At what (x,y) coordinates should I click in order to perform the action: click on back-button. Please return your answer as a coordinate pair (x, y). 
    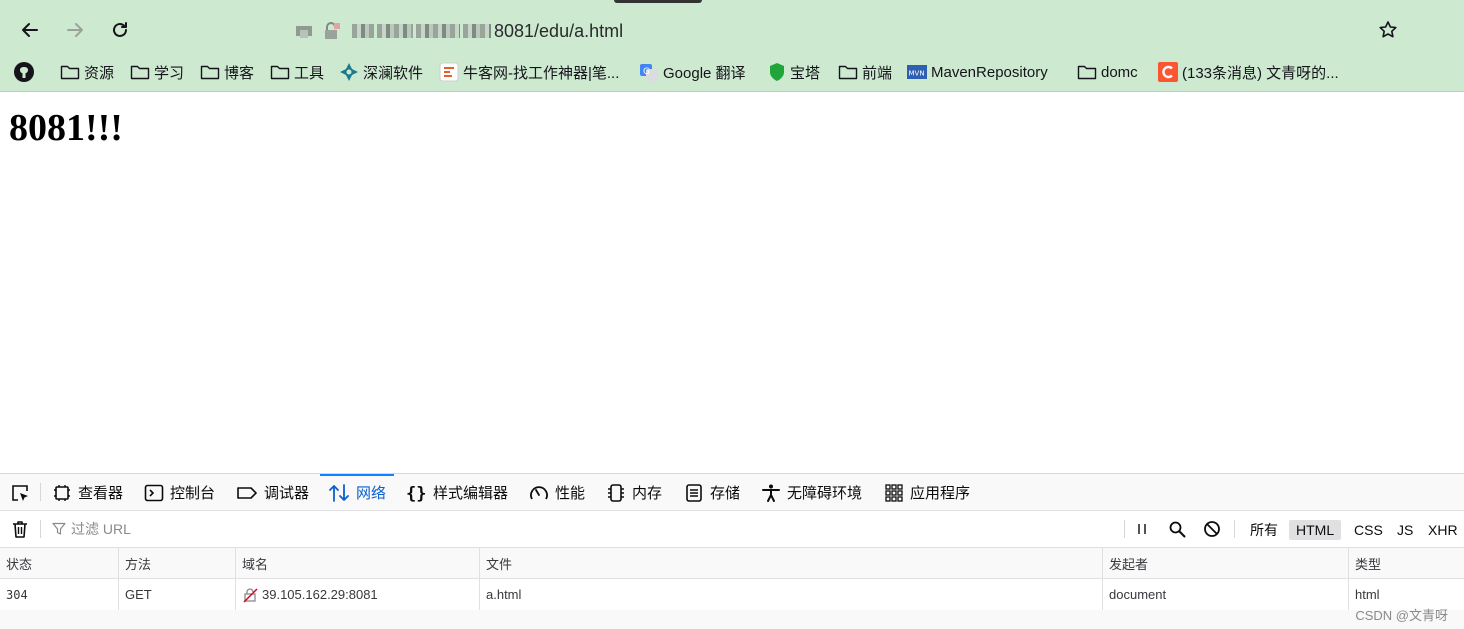
    Looking at the image, I should click on (30, 30).